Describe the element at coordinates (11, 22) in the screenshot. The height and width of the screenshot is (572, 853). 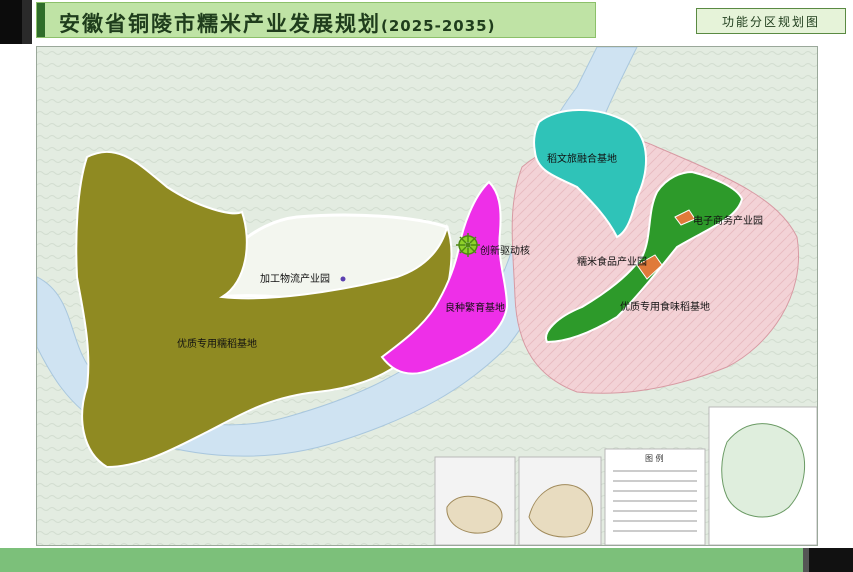
I see `header-corner-dark` at that location.